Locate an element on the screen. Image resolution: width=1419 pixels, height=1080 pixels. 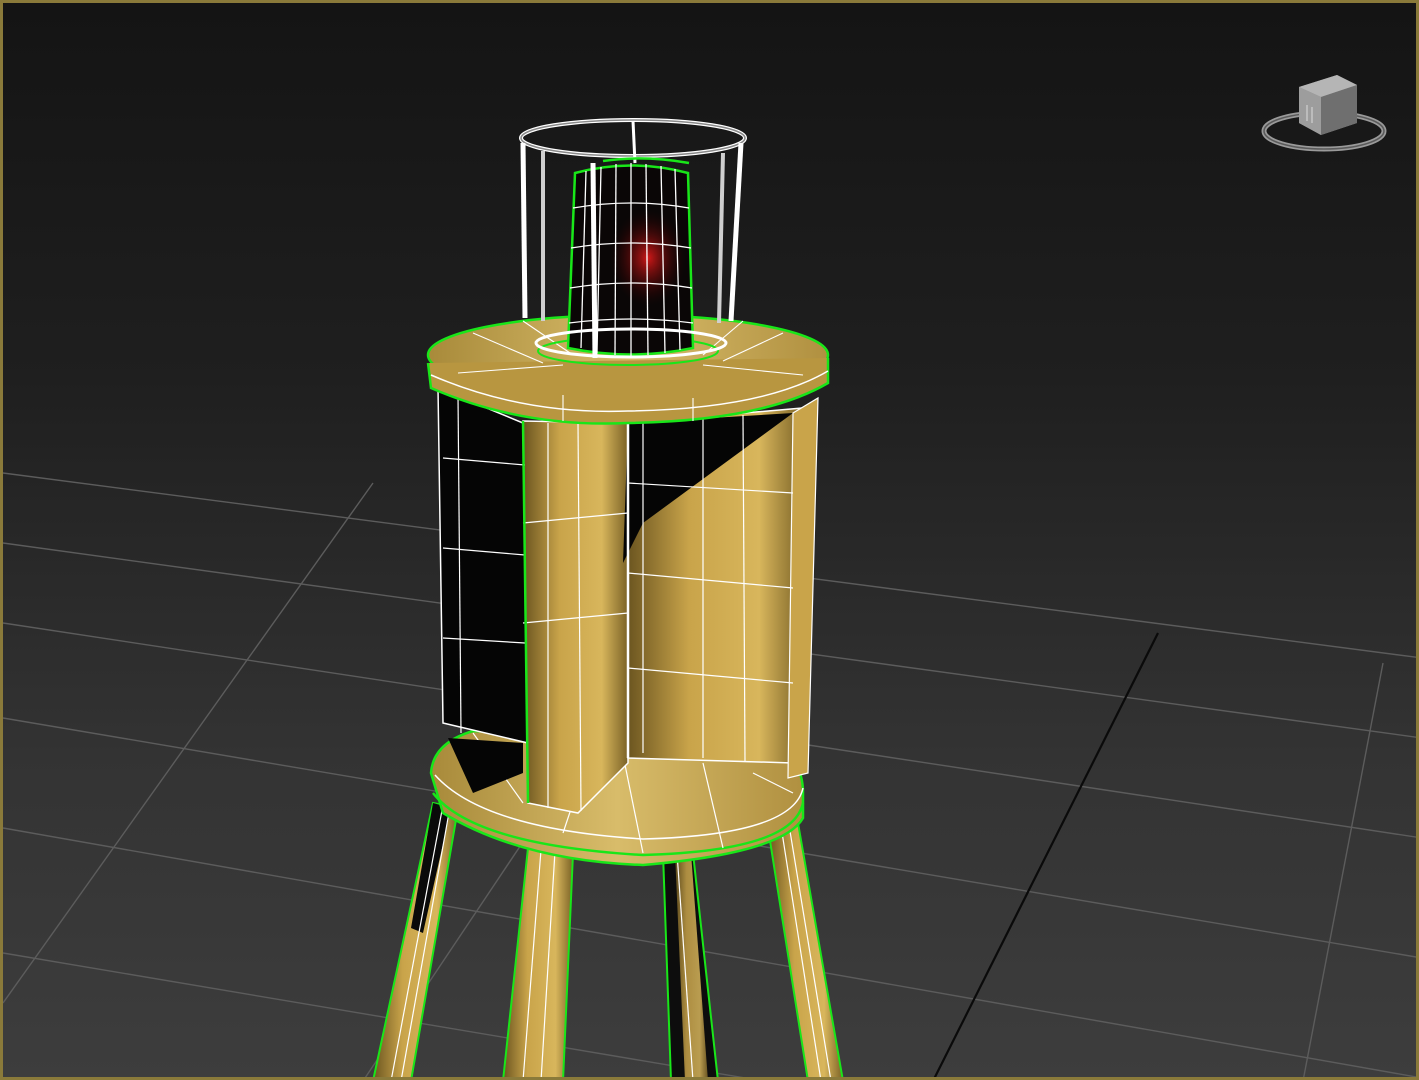
back-leg is located at coordinates (690, 964).